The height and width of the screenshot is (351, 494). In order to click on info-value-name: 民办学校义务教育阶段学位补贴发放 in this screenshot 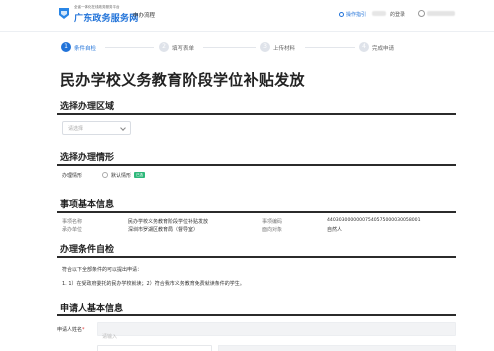, I will do `click(168, 222)`.